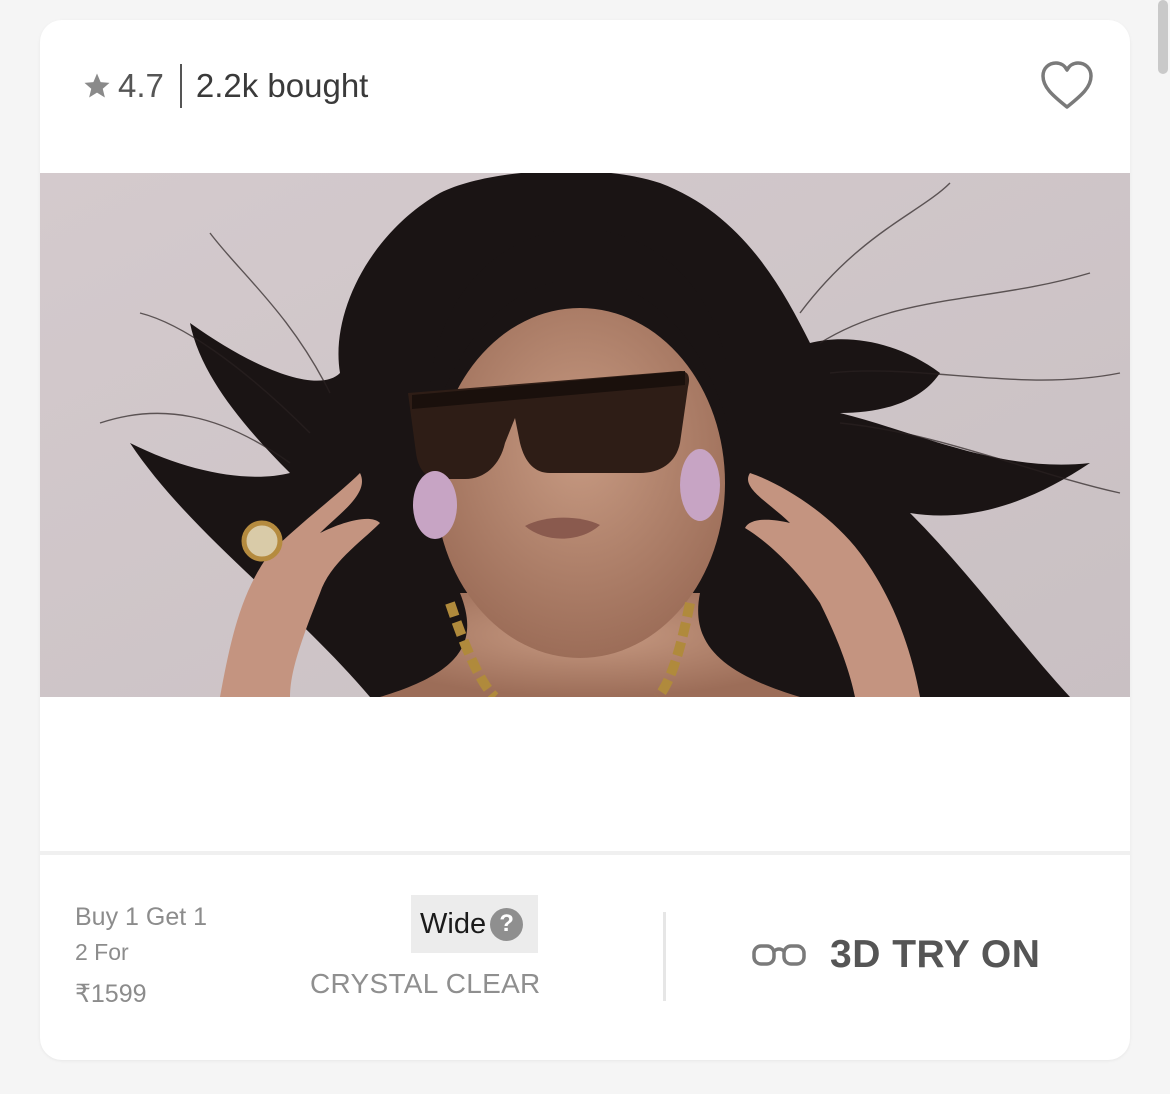 The image size is (1170, 1094). Describe the element at coordinates (935, 954) in the screenshot. I see `try-on-label: 3D TRY ON` at that location.